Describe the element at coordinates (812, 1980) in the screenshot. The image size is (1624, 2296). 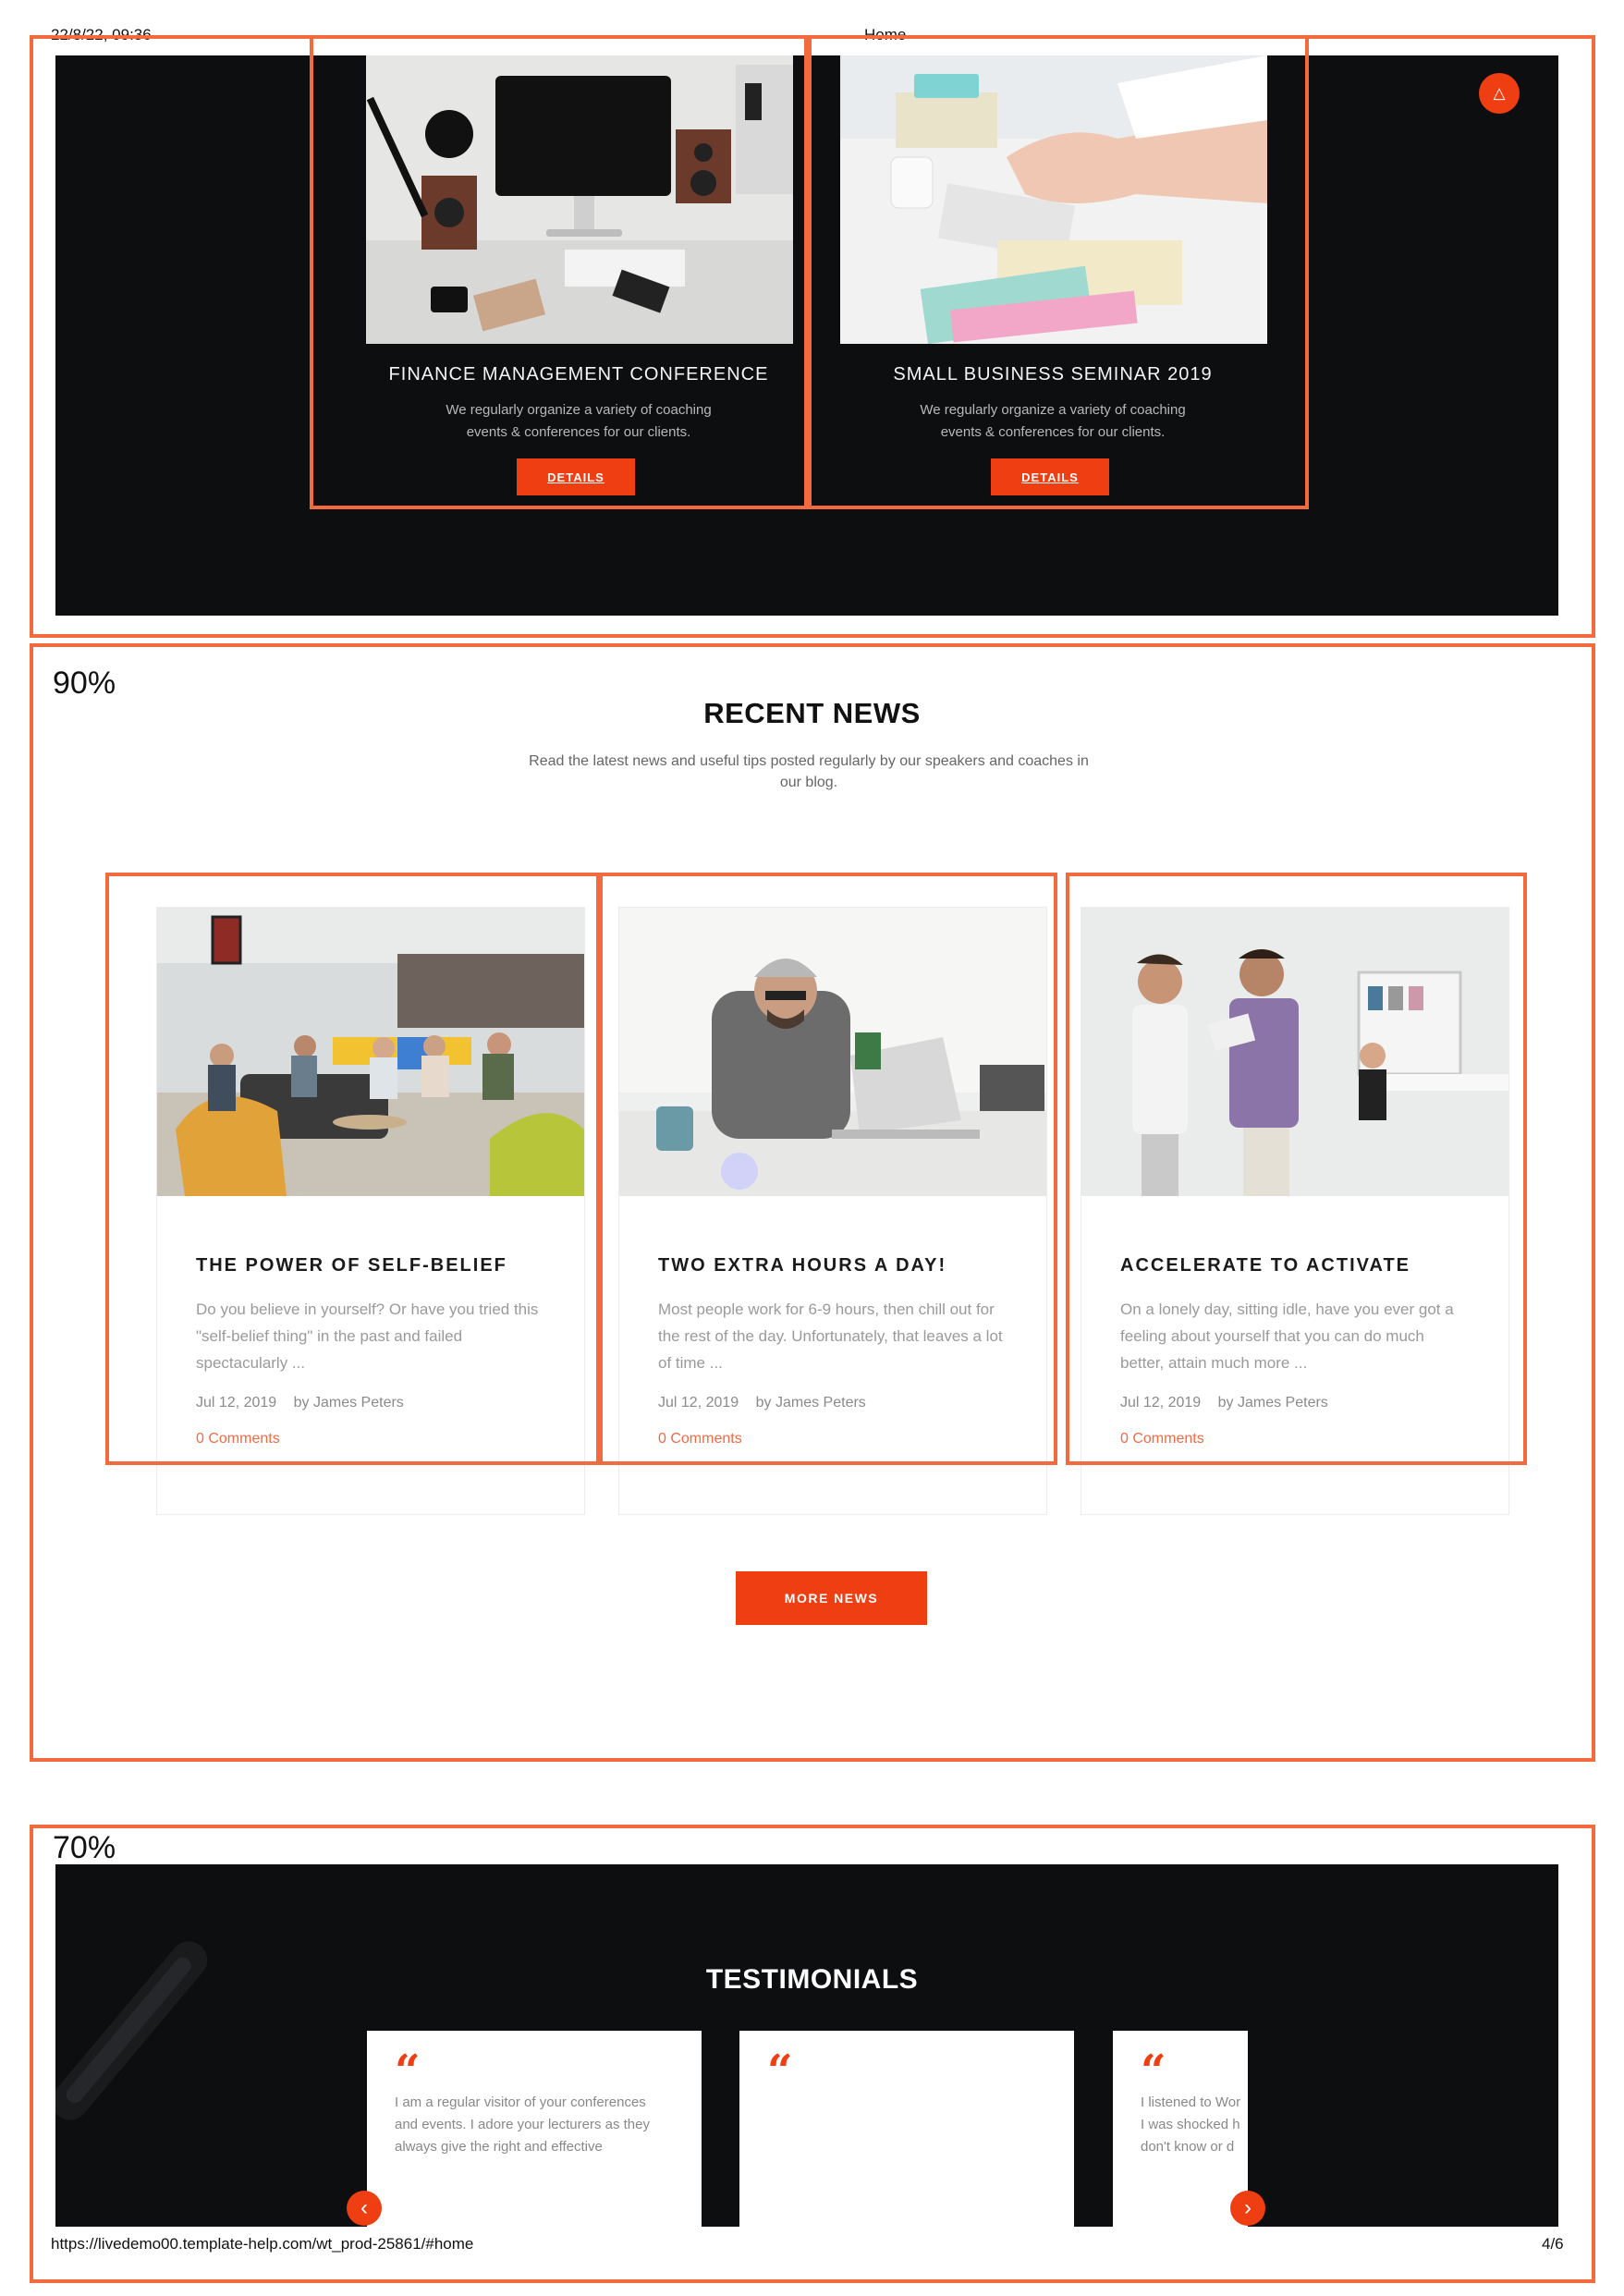
I see `section-title: TESTIMONIALS` at that location.